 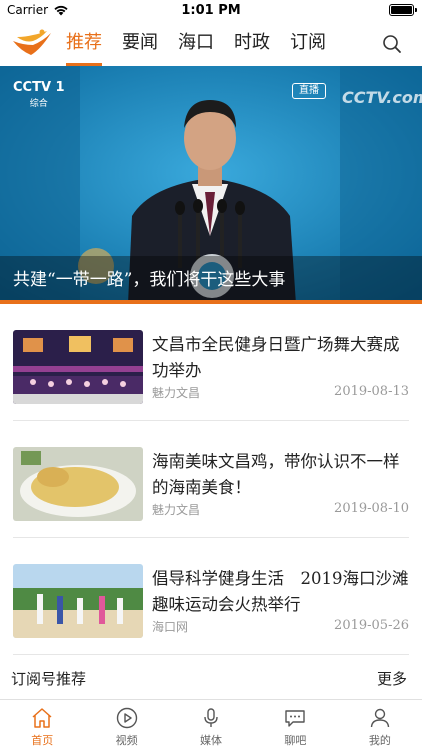 What do you see at coordinates (211, 740) in the screenshot?
I see `tabbar-label: 媒体` at bounding box center [211, 740].